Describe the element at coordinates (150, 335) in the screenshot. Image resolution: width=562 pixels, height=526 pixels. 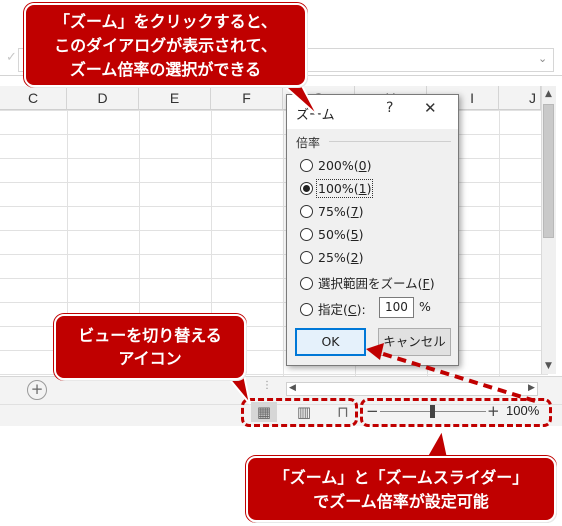
I see `callout-line: ビューを切り替える` at that location.